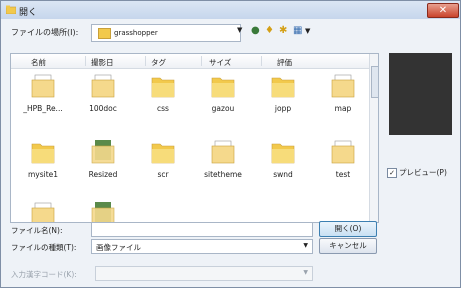  What do you see at coordinates (343, 174) in the screenshot?
I see `list-item-label: test` at bounding box center [343, 174].